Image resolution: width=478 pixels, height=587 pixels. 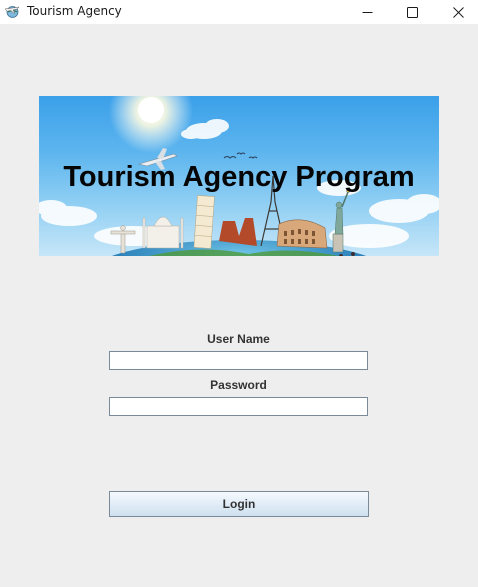 I want to click on leaning-tower-of-pisa-icon, so click(x=204, y=222).